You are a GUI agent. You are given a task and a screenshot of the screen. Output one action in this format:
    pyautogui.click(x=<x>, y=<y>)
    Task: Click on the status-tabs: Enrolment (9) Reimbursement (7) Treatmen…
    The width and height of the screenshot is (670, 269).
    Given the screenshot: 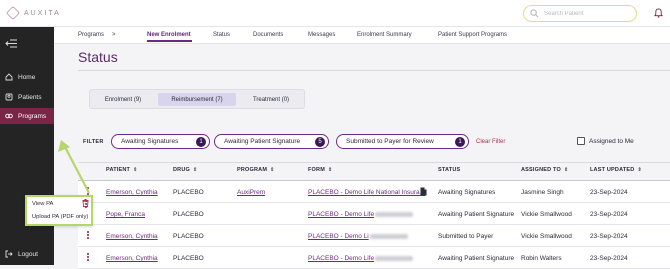 What is the action you would take?
    pyautogui.click(x=197, y=99)
    